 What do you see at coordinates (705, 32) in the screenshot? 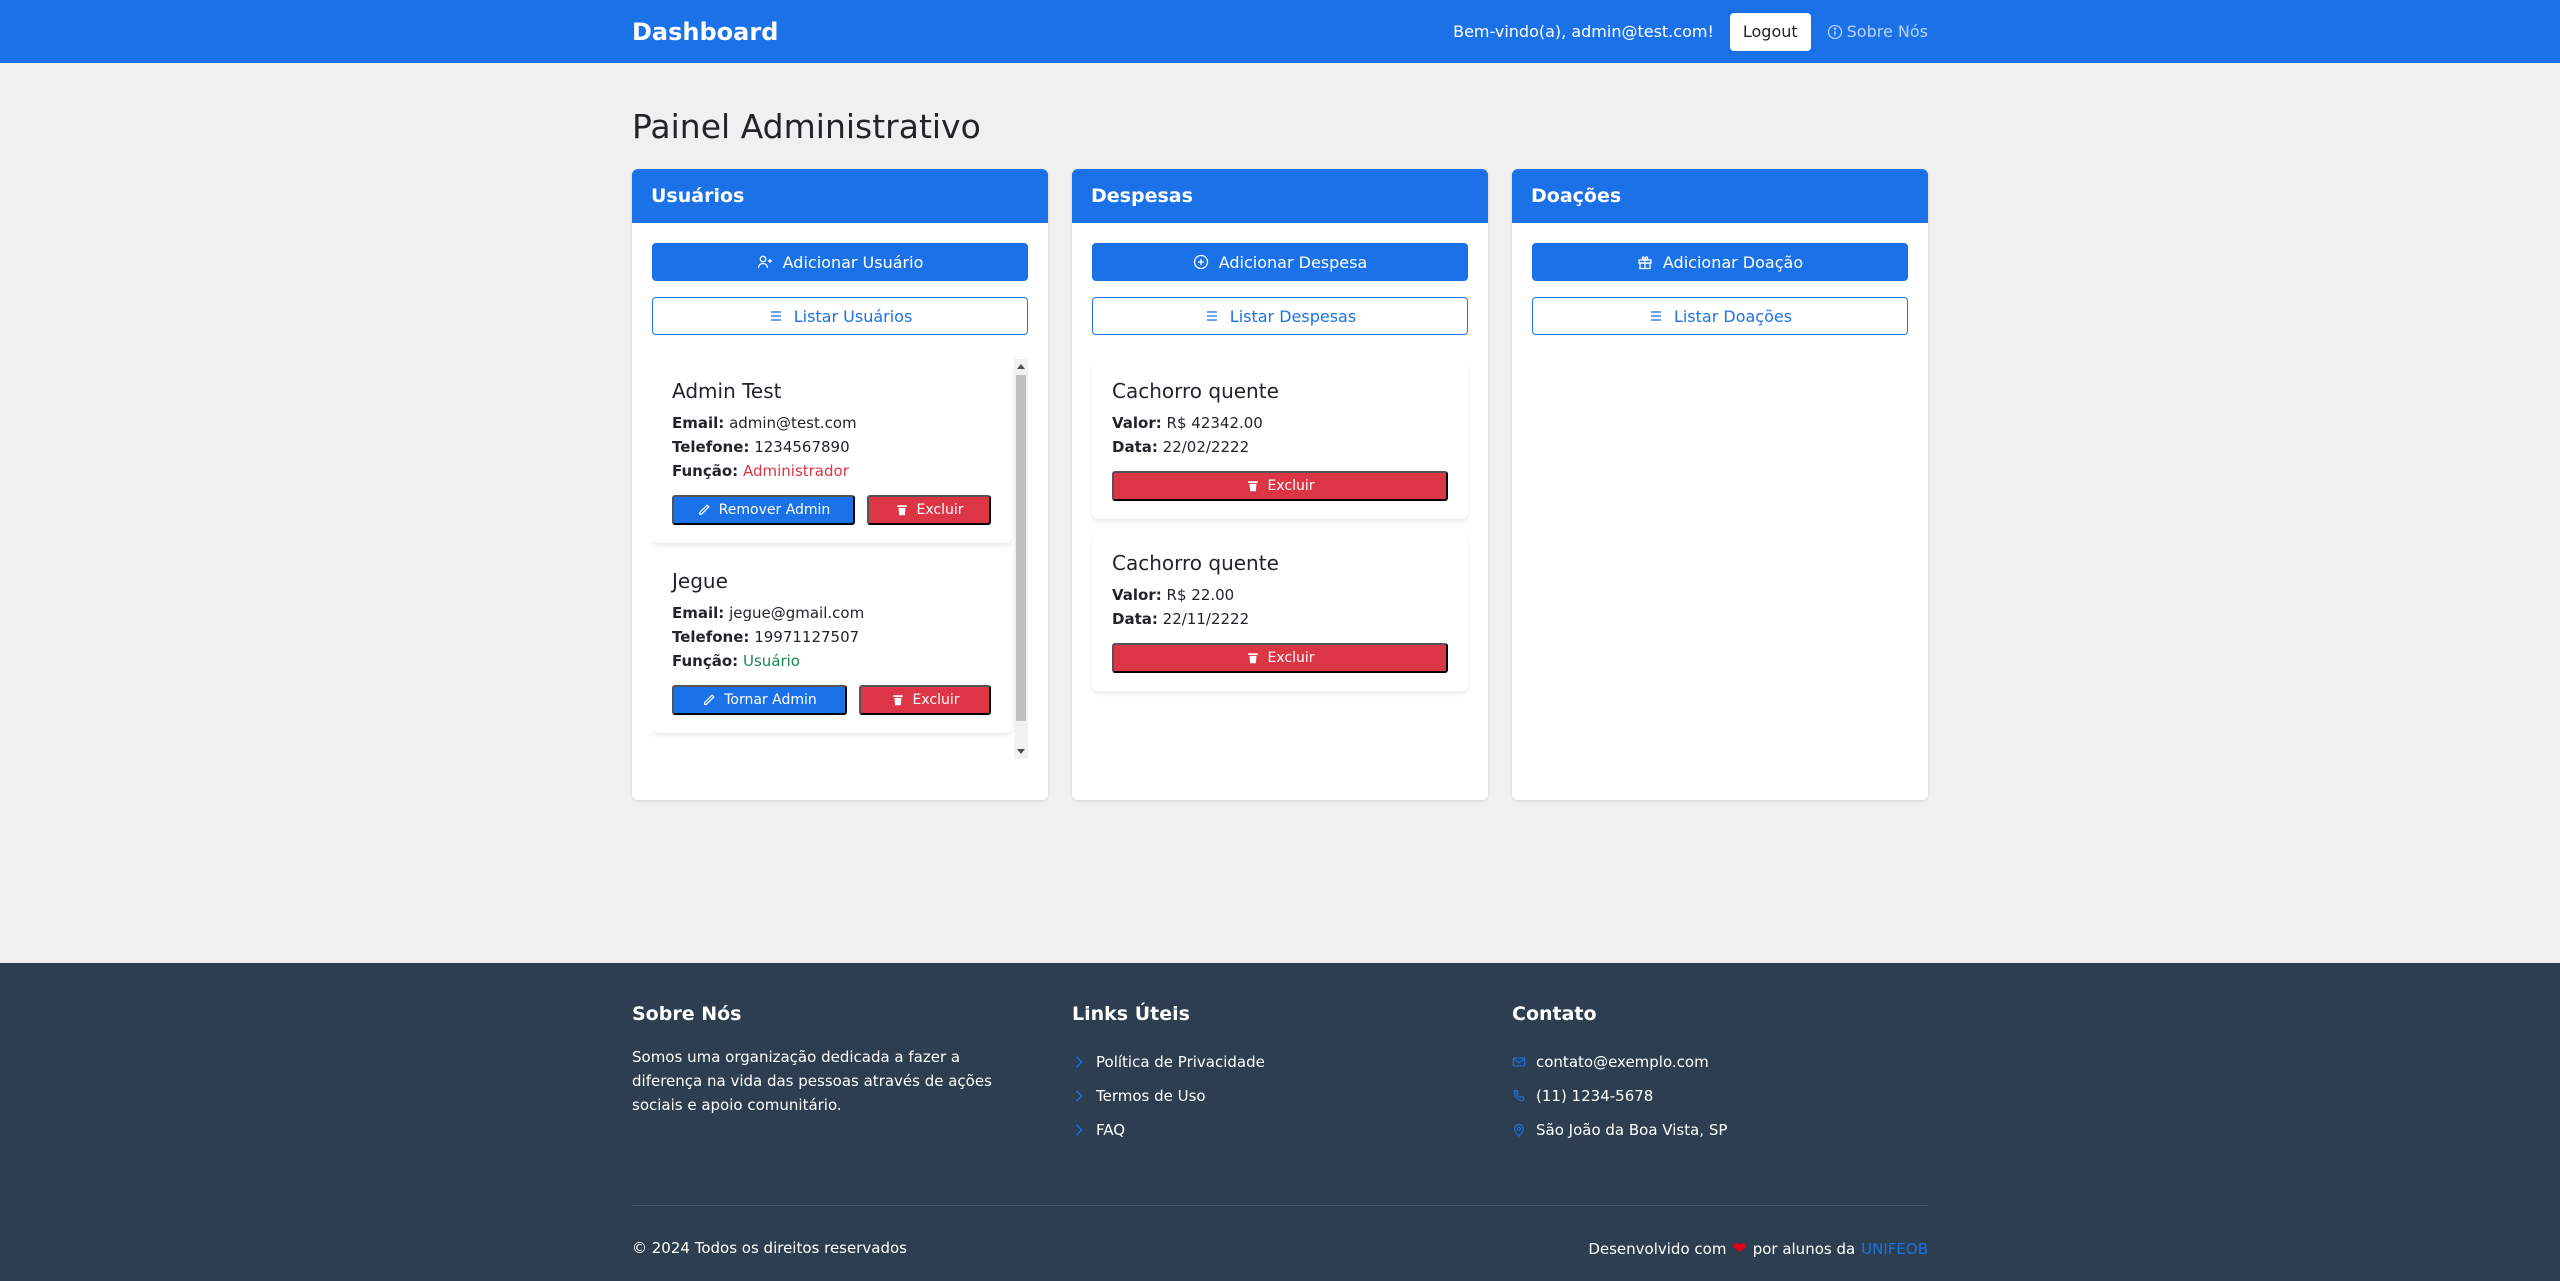
I see `brand-link: Dashboard` at bounding box center [705, 32].